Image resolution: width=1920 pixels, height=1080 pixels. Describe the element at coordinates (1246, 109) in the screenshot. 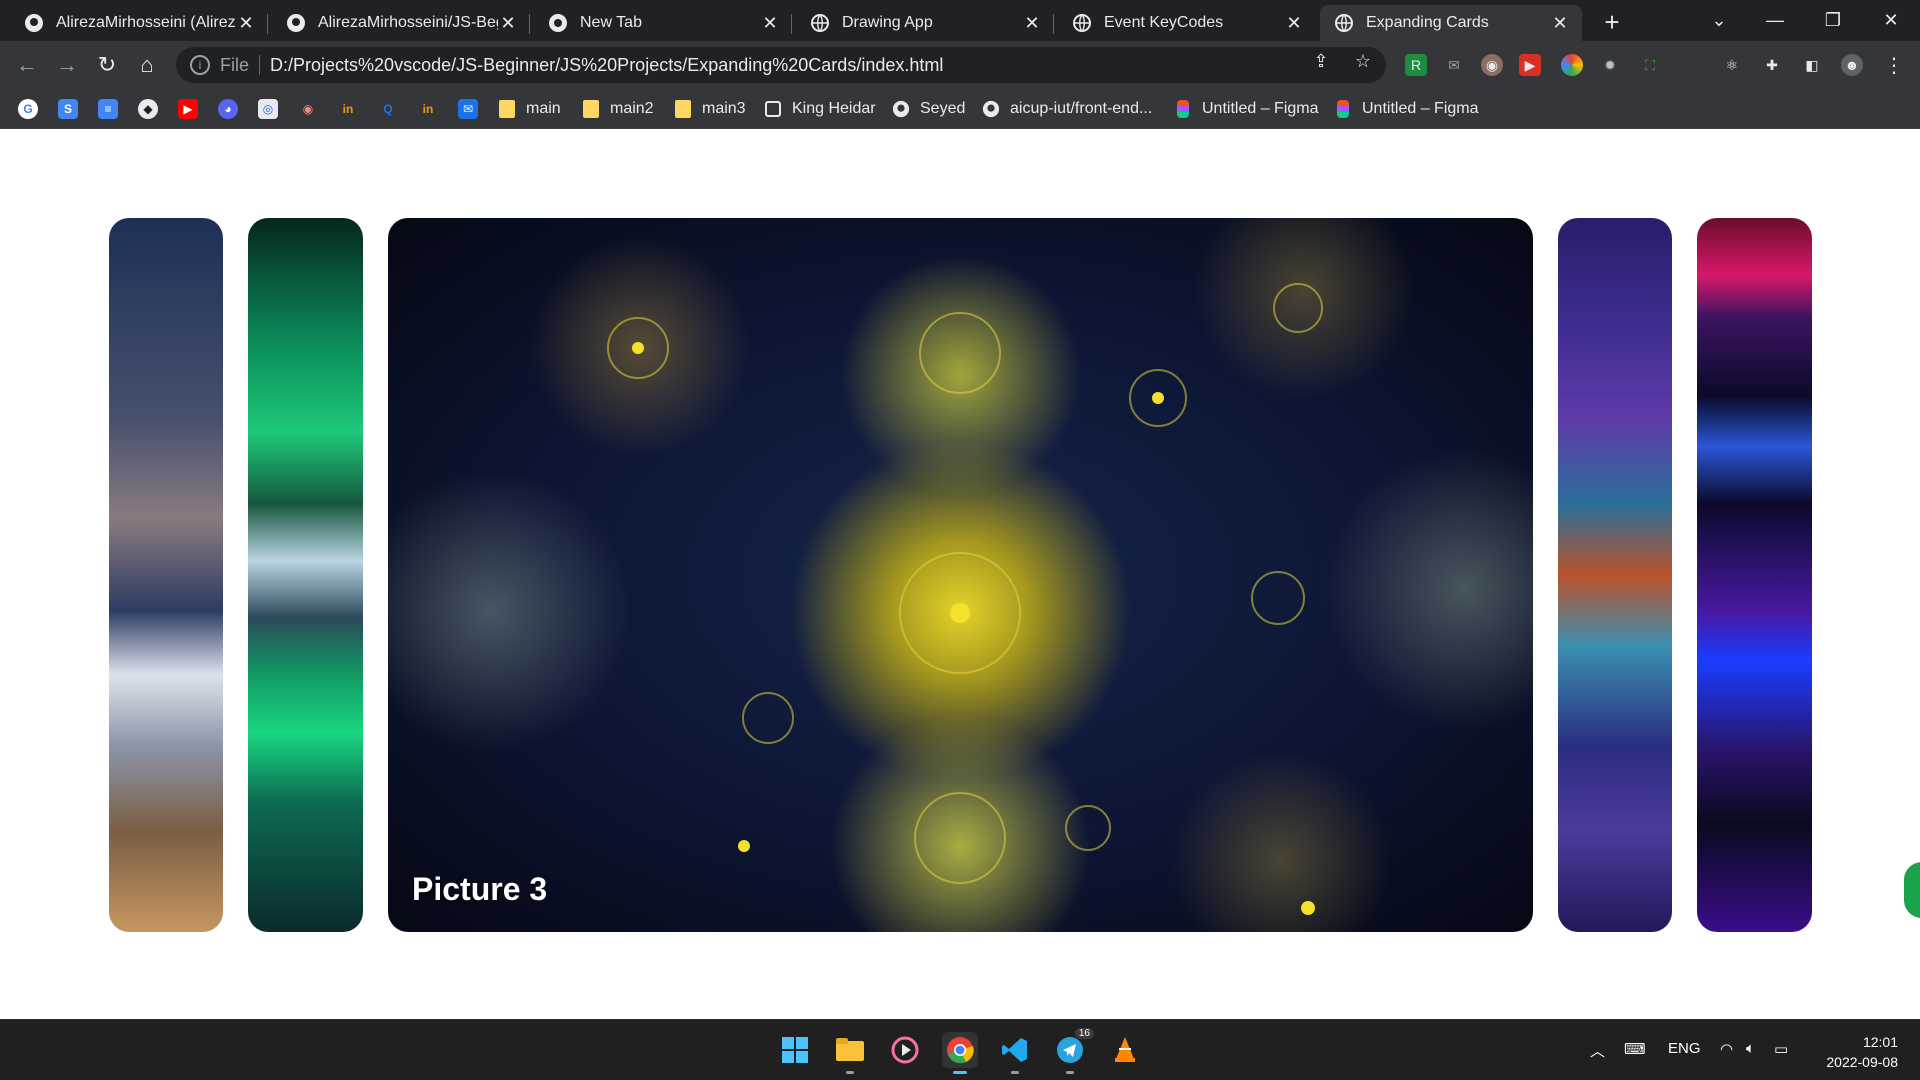

I see `bookmark-figma-1: Untitled – Figma` at that location.